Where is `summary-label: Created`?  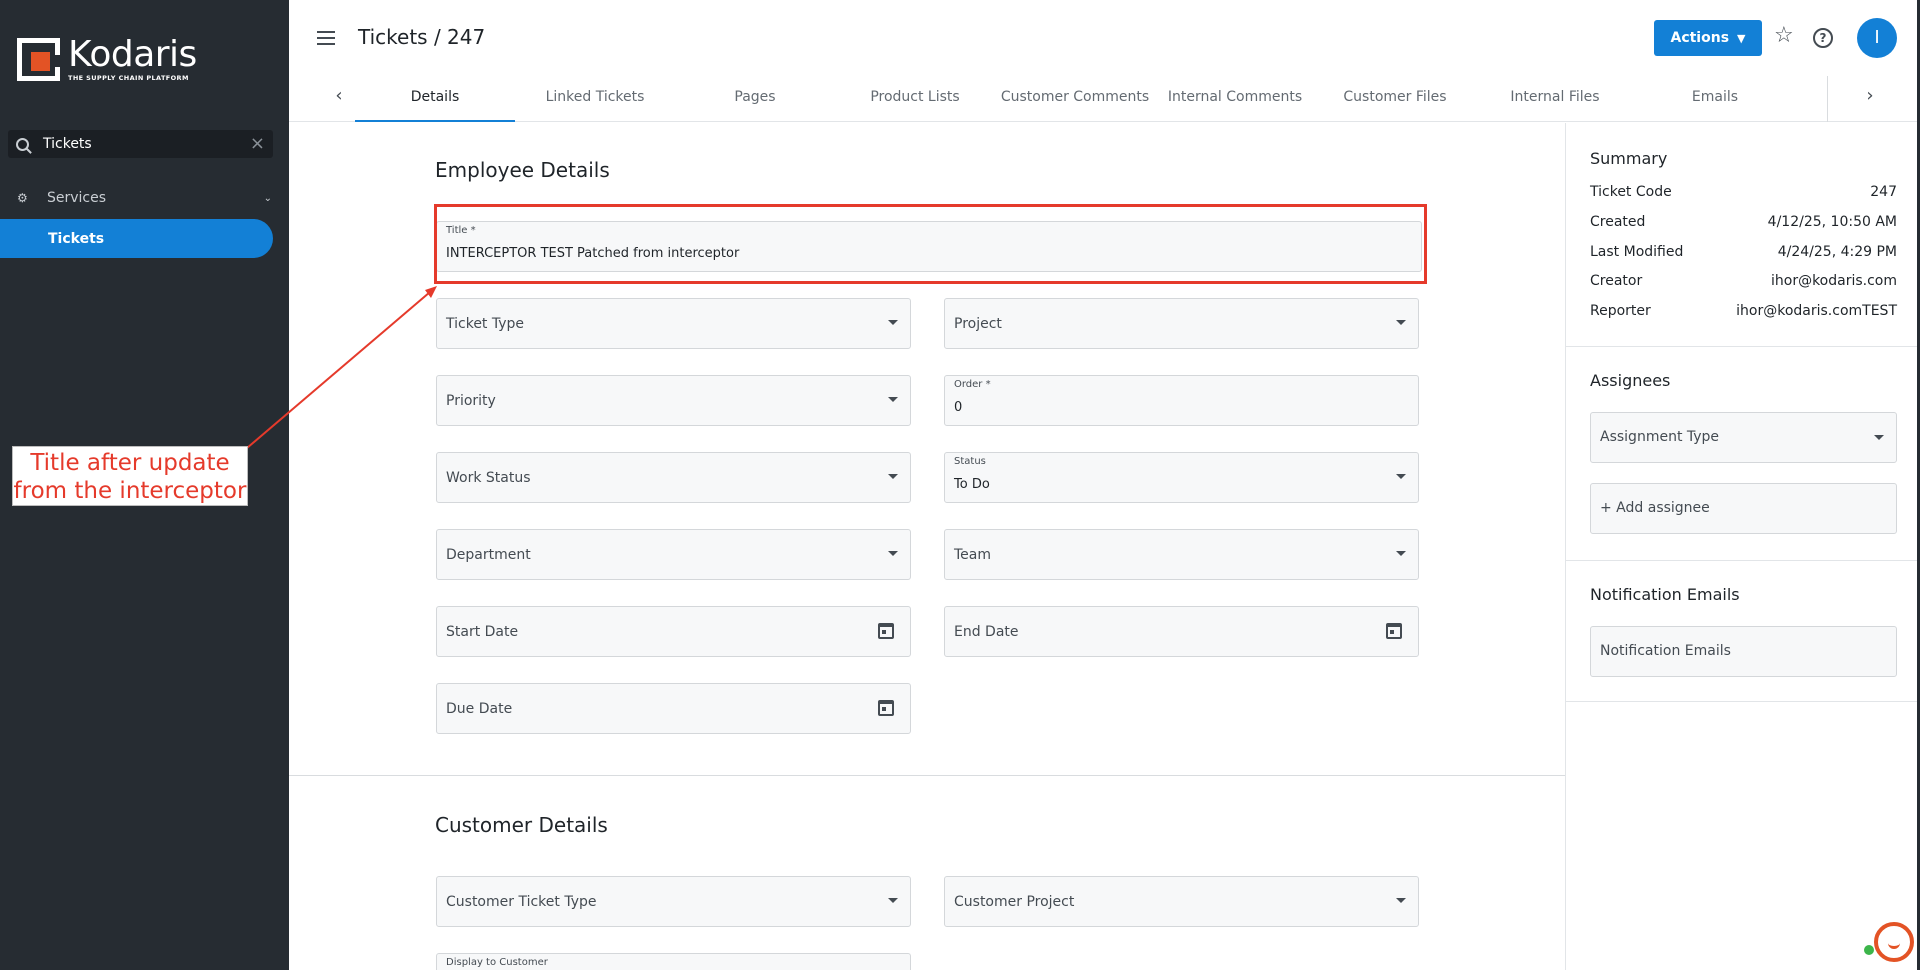 summary-label: Created is located at coordinates (1618, 222).